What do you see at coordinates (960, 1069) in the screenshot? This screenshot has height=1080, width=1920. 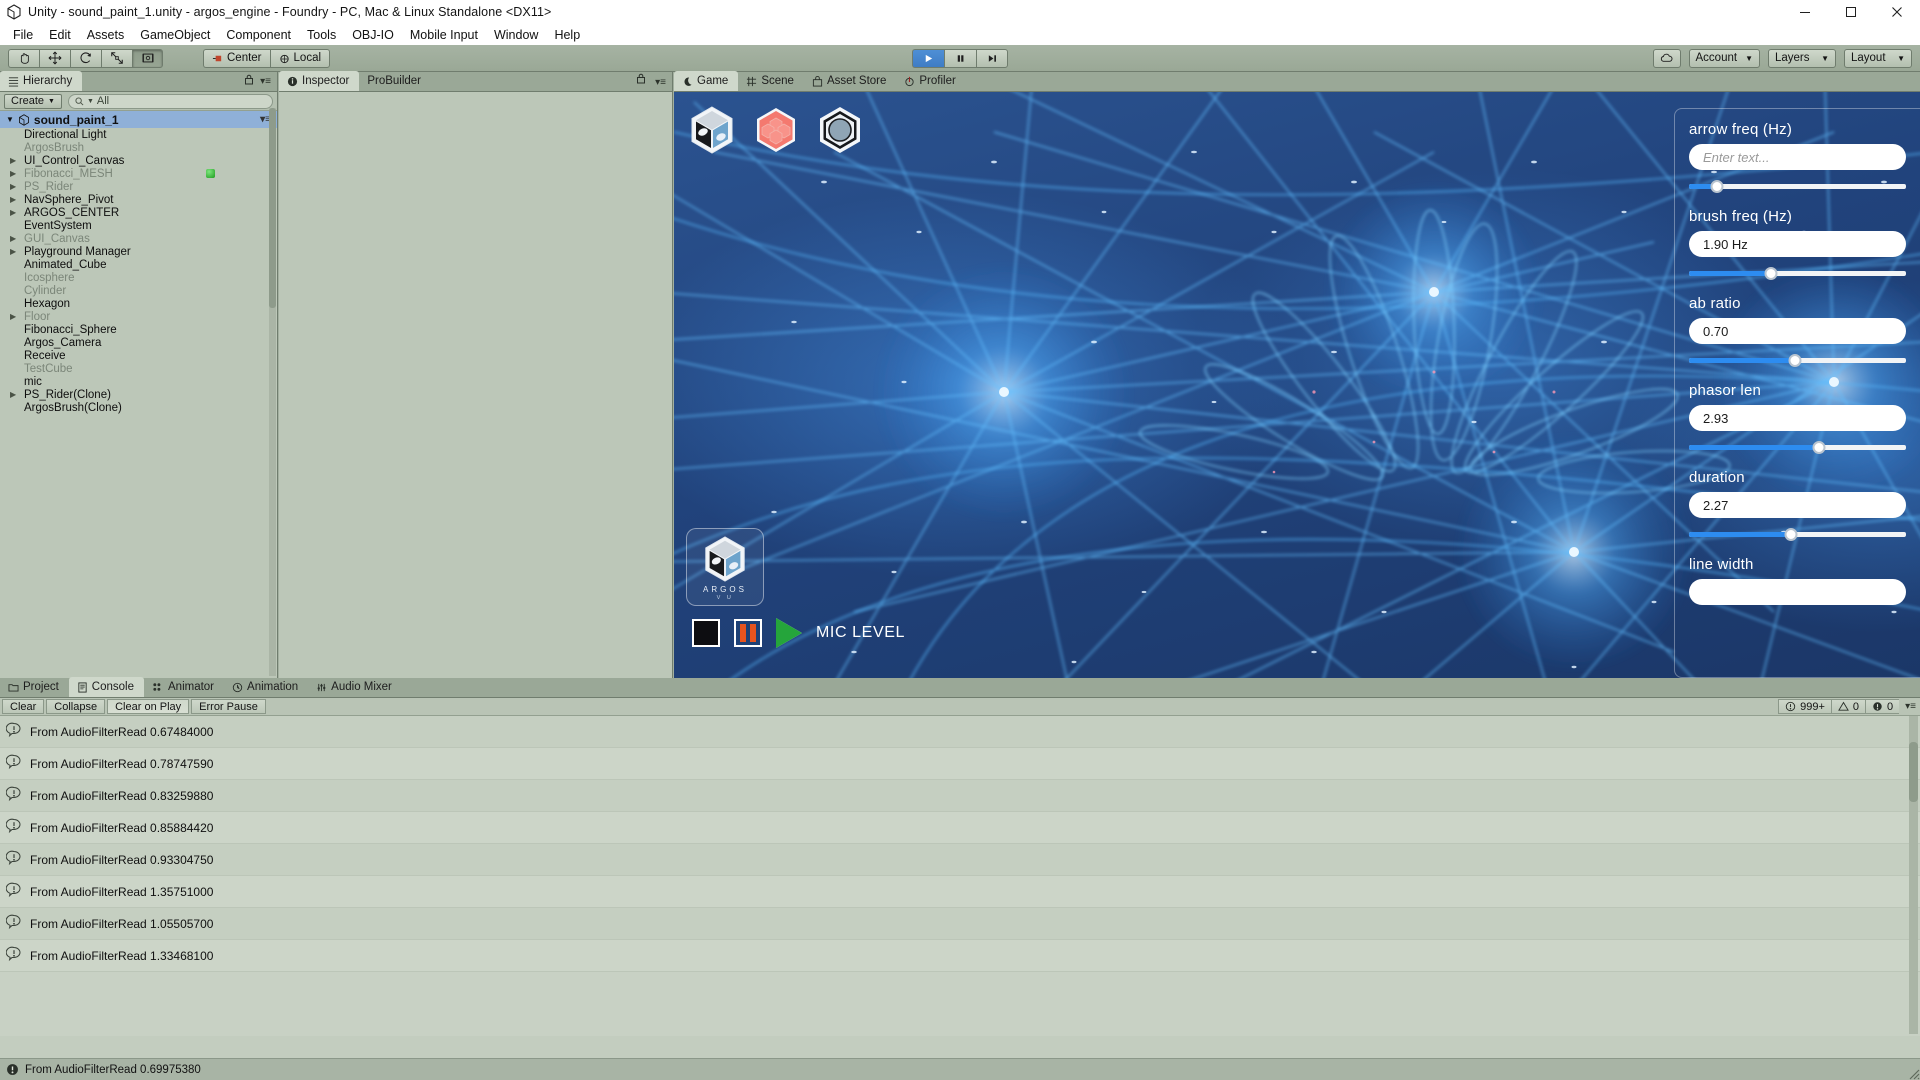 I see `status-bar: From AudioFilterRead 0.69975380` at bounding box center [960, 1069].